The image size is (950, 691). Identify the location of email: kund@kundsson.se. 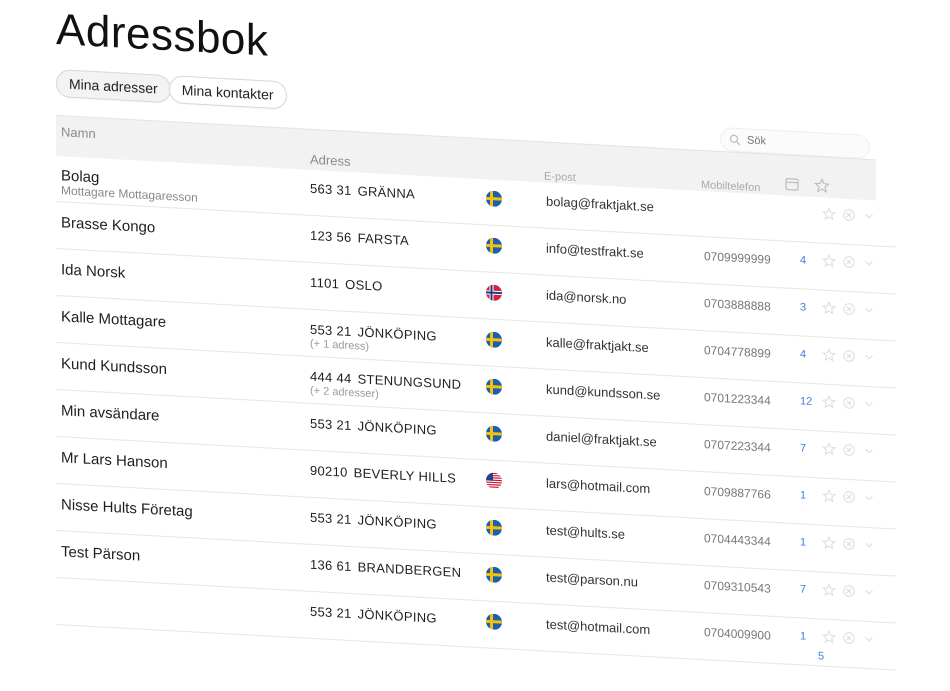
(603, 392).